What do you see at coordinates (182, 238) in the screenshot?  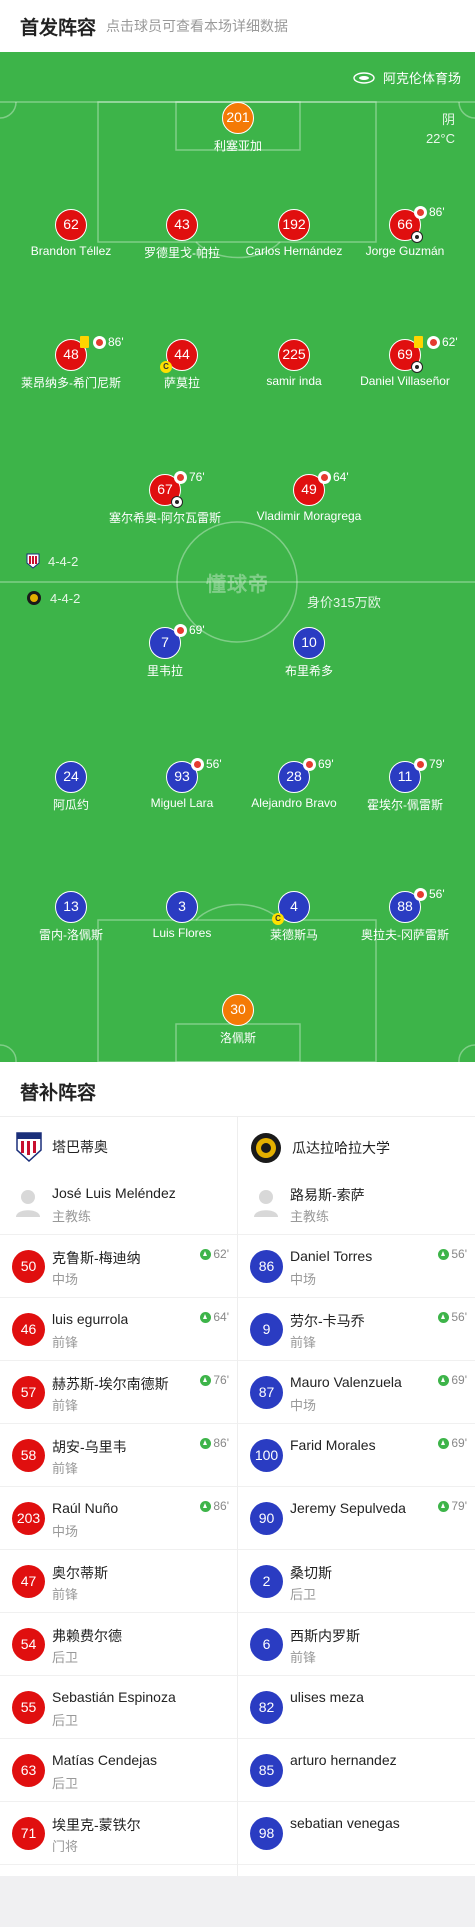 I see `player-home: 43 罗德里戈-帕拉` at bounding box center [182, 238].